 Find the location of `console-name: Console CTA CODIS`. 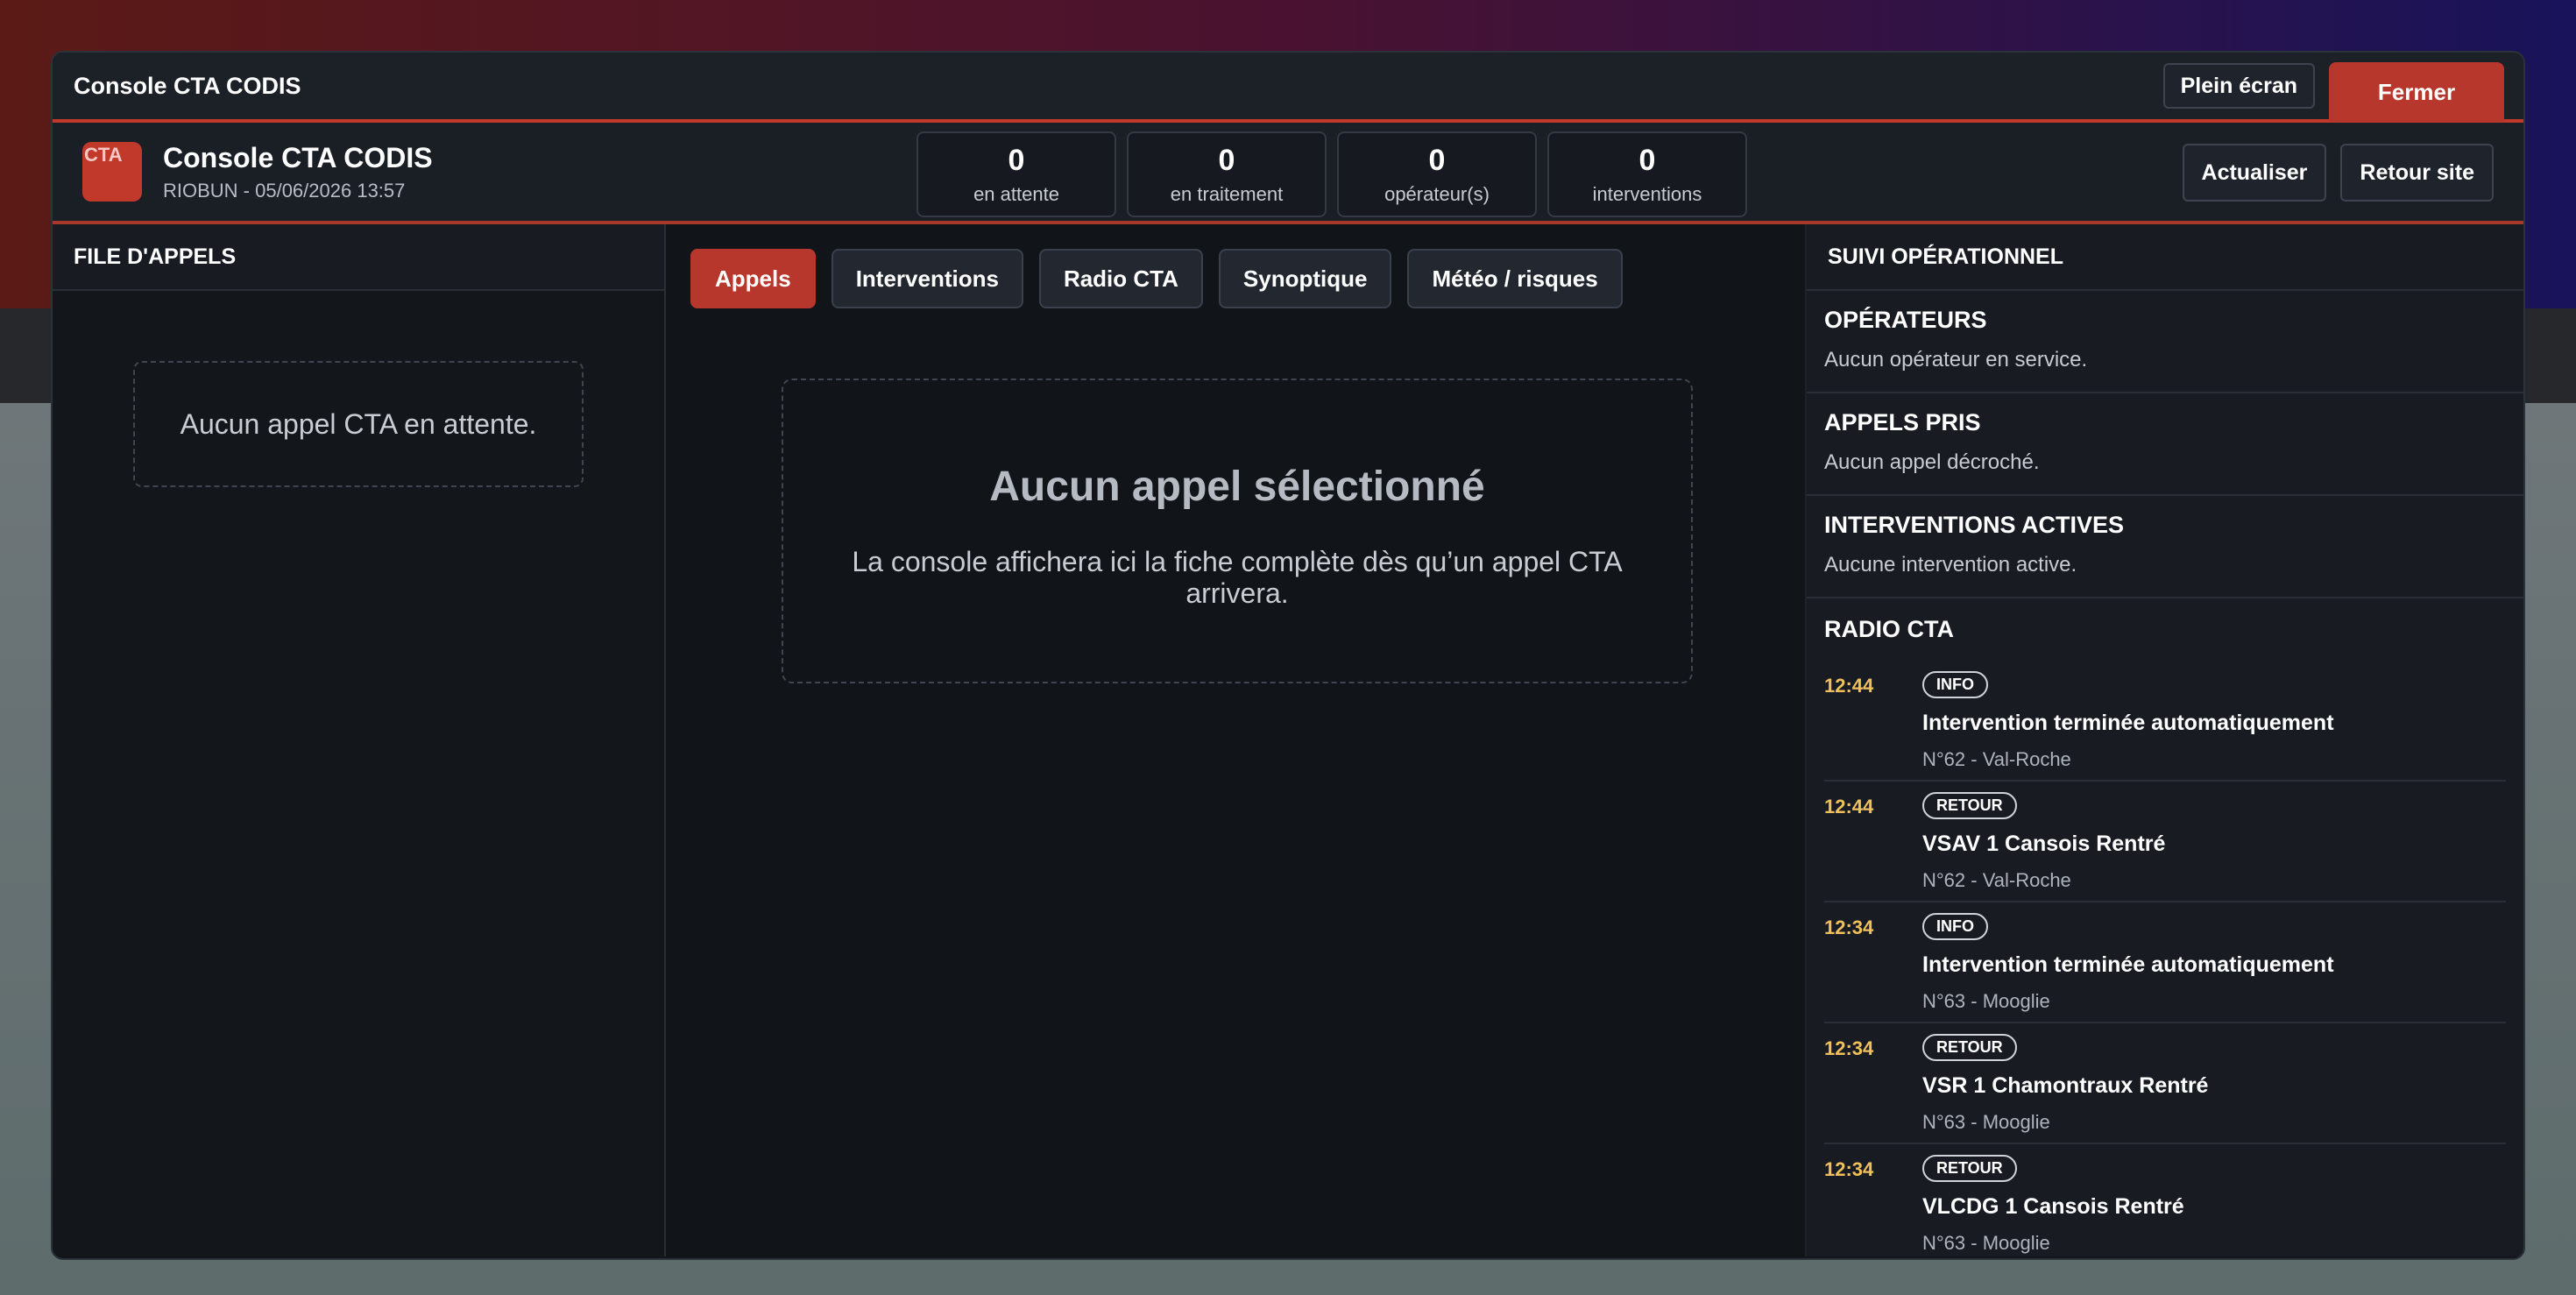

console-name: Console CTA CODIS is located at coordinates (298, 157).